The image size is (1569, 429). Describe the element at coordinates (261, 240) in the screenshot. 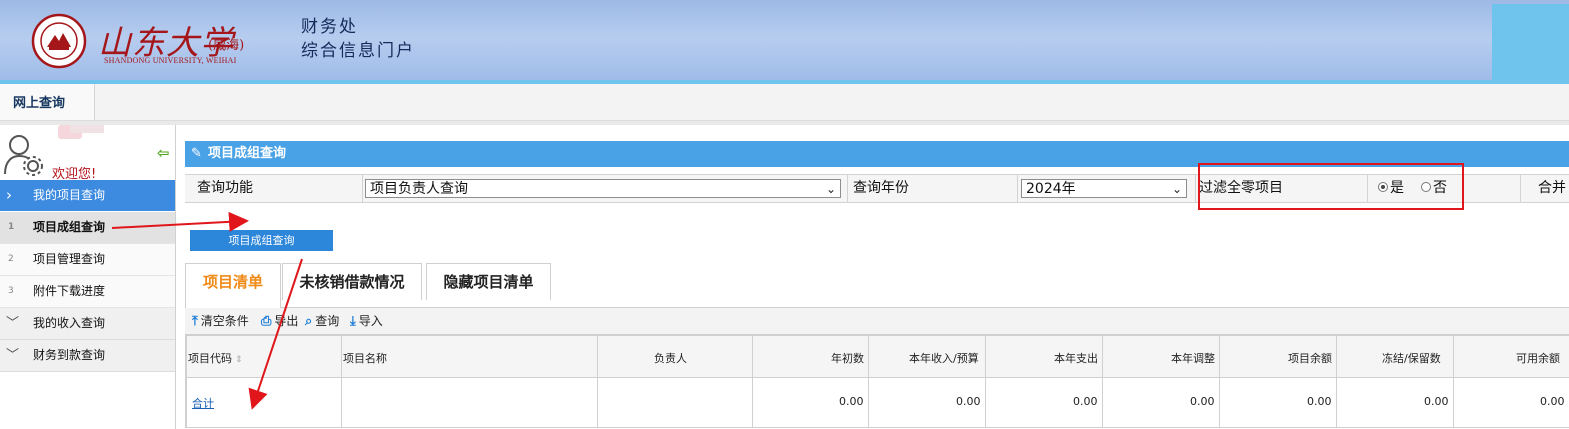

I see `group-query-button: 项目成组查询` at that location.